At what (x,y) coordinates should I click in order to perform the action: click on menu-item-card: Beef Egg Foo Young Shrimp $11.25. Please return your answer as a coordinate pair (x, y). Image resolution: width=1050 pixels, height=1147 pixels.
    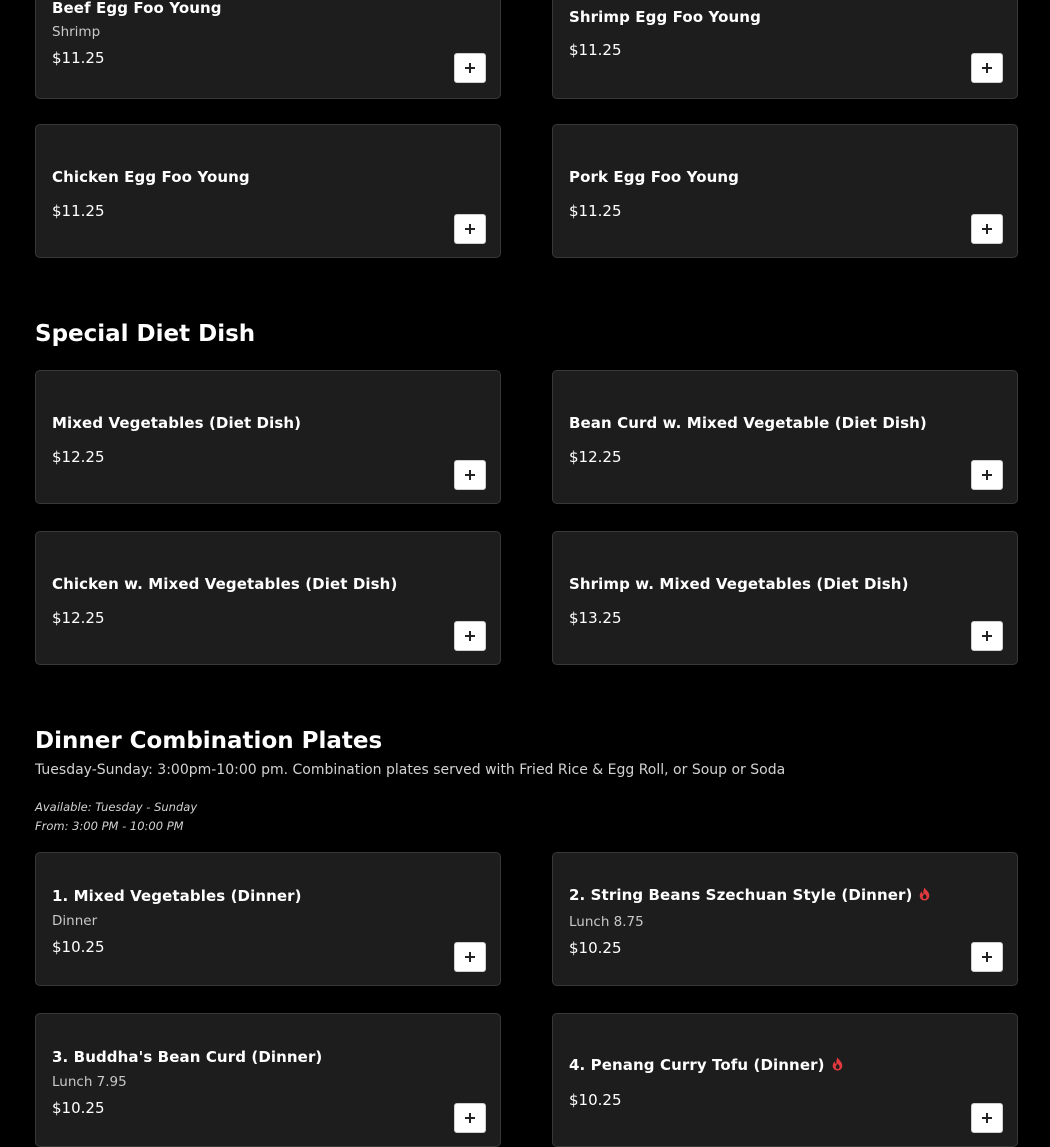
    Looking at the image, I should click on (268, 49).